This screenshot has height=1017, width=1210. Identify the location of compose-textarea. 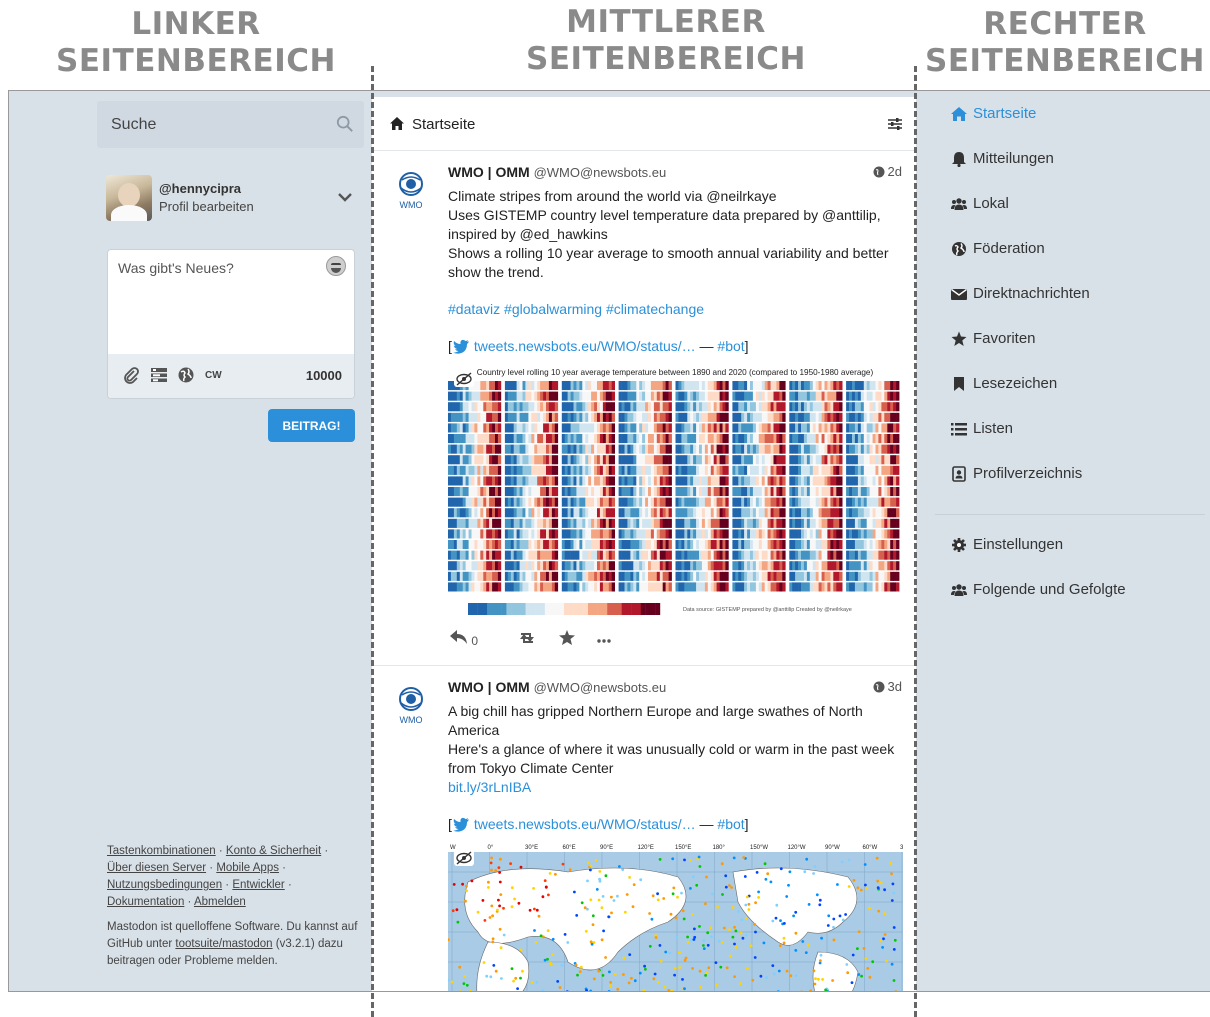
(231, 302).